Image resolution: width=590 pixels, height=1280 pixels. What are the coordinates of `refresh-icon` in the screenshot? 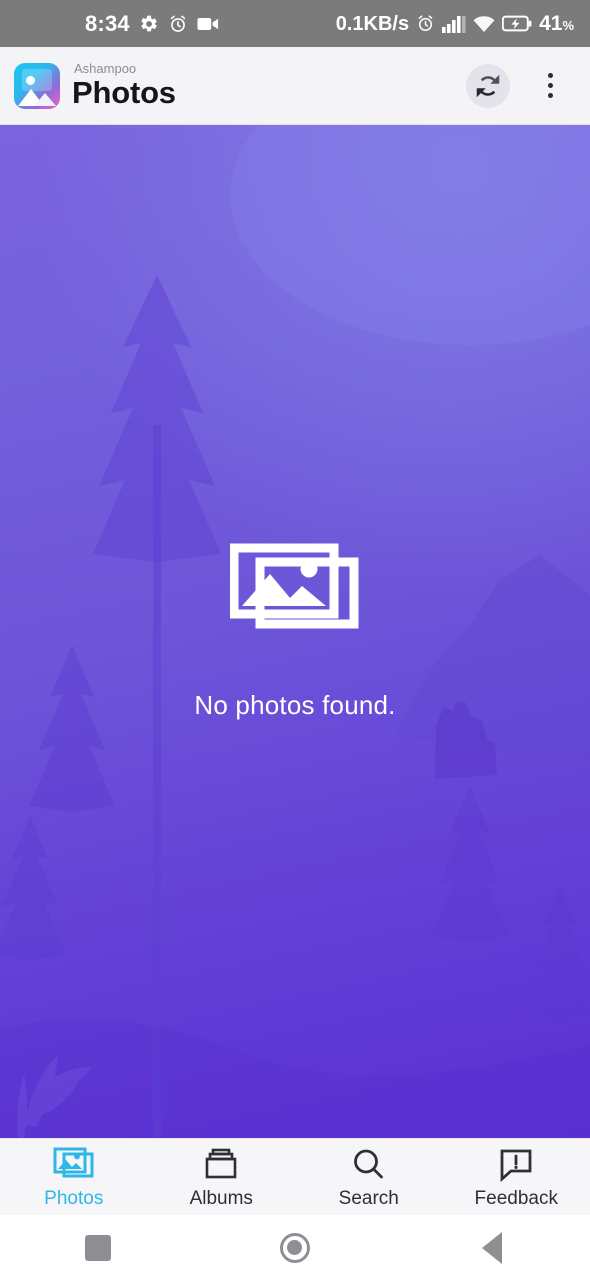 It's located at (488, 85).